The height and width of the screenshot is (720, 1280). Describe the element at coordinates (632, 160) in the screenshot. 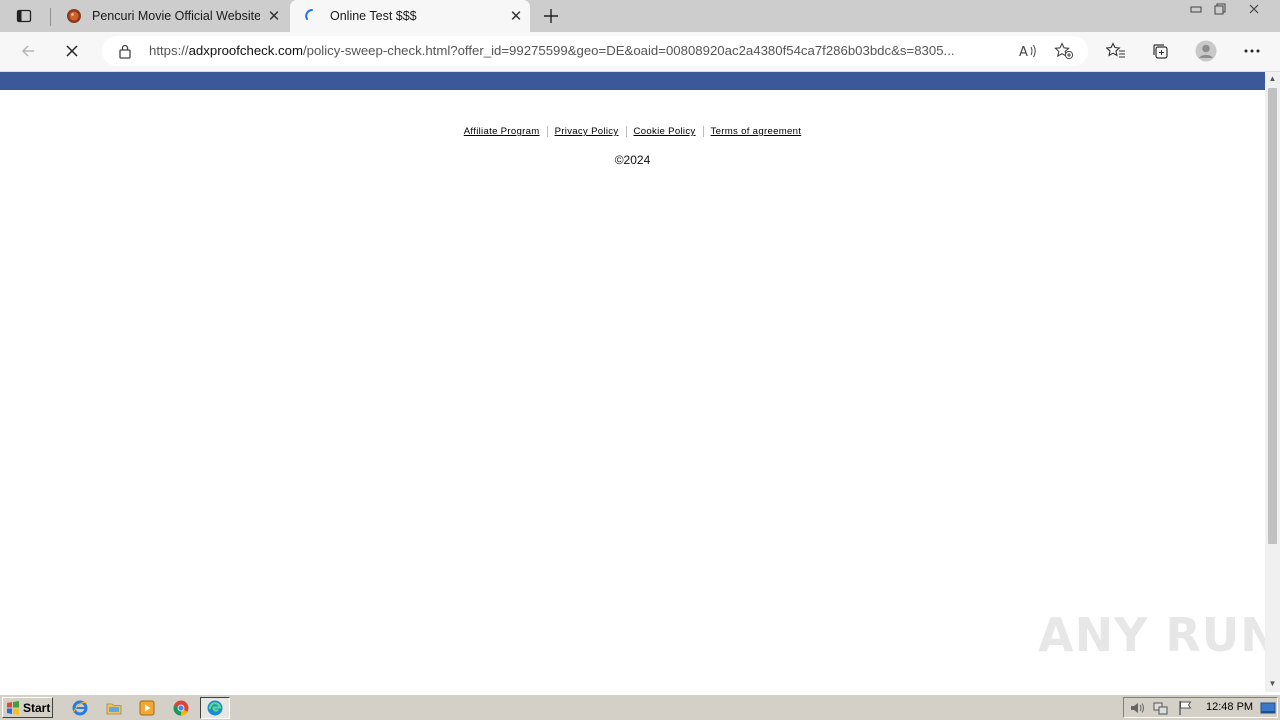

I see `copyright-text: ©2024` at that location.